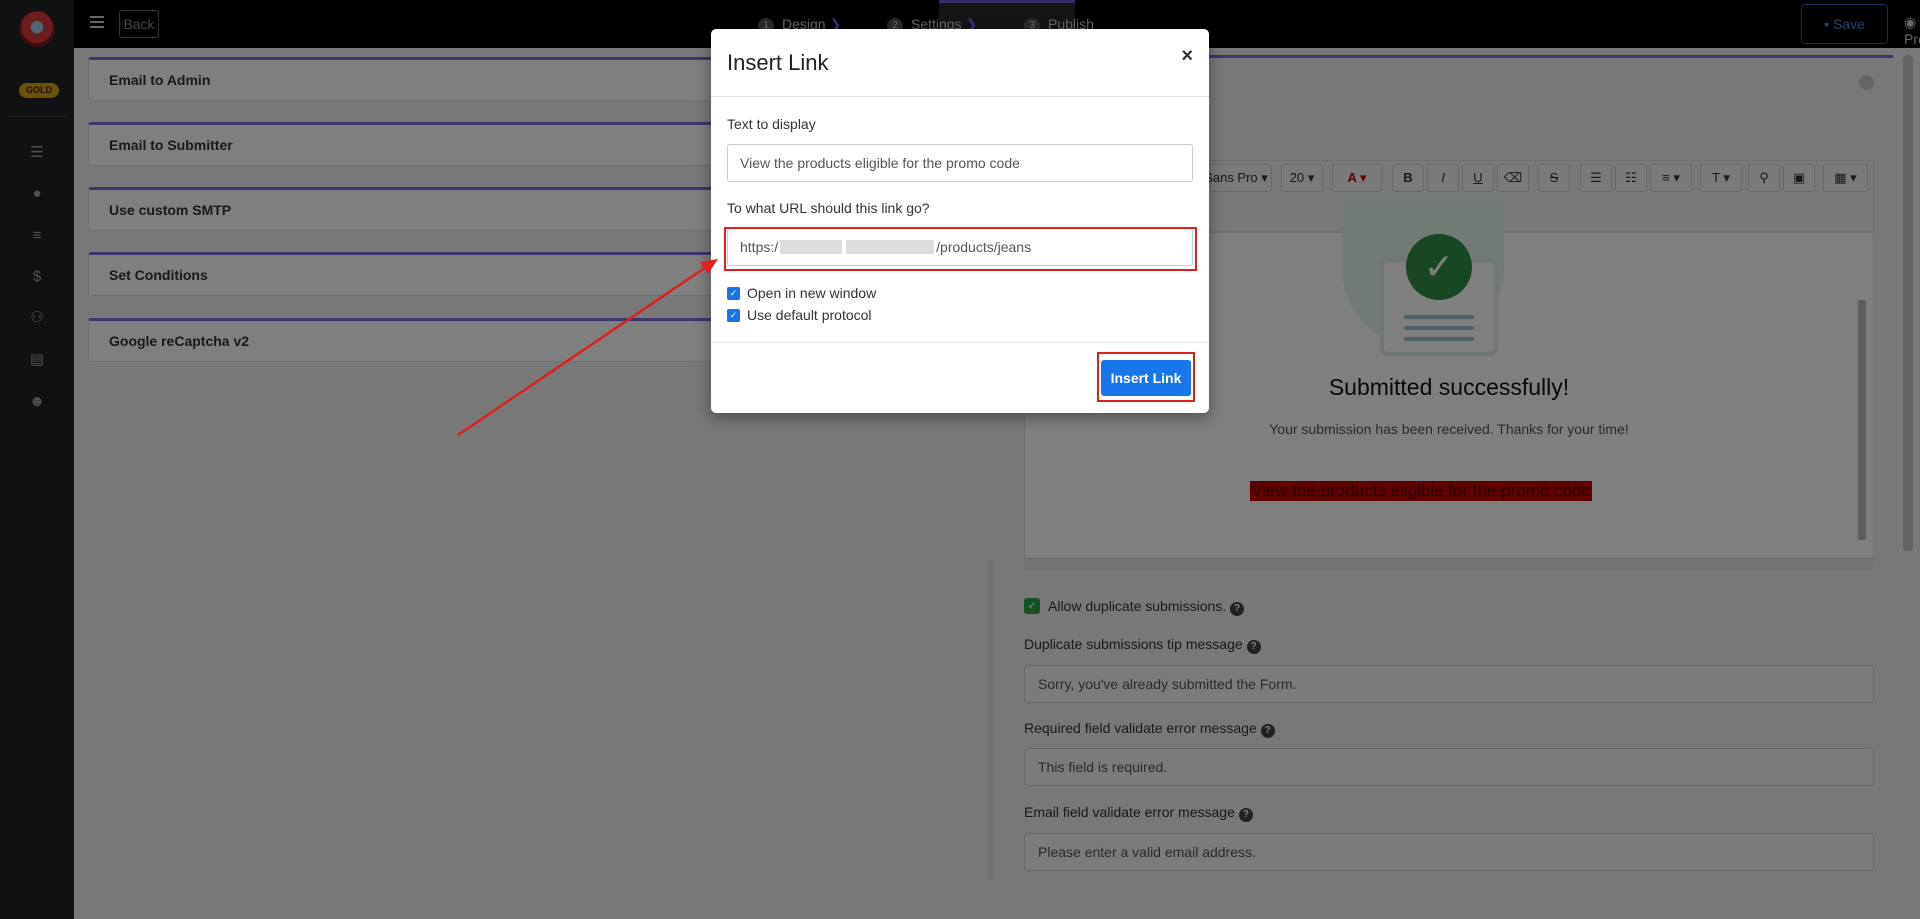  Describe the element at coordinates (812, 293) in the screenshot. I see `open-new-window-label: Open in new window` at that location.